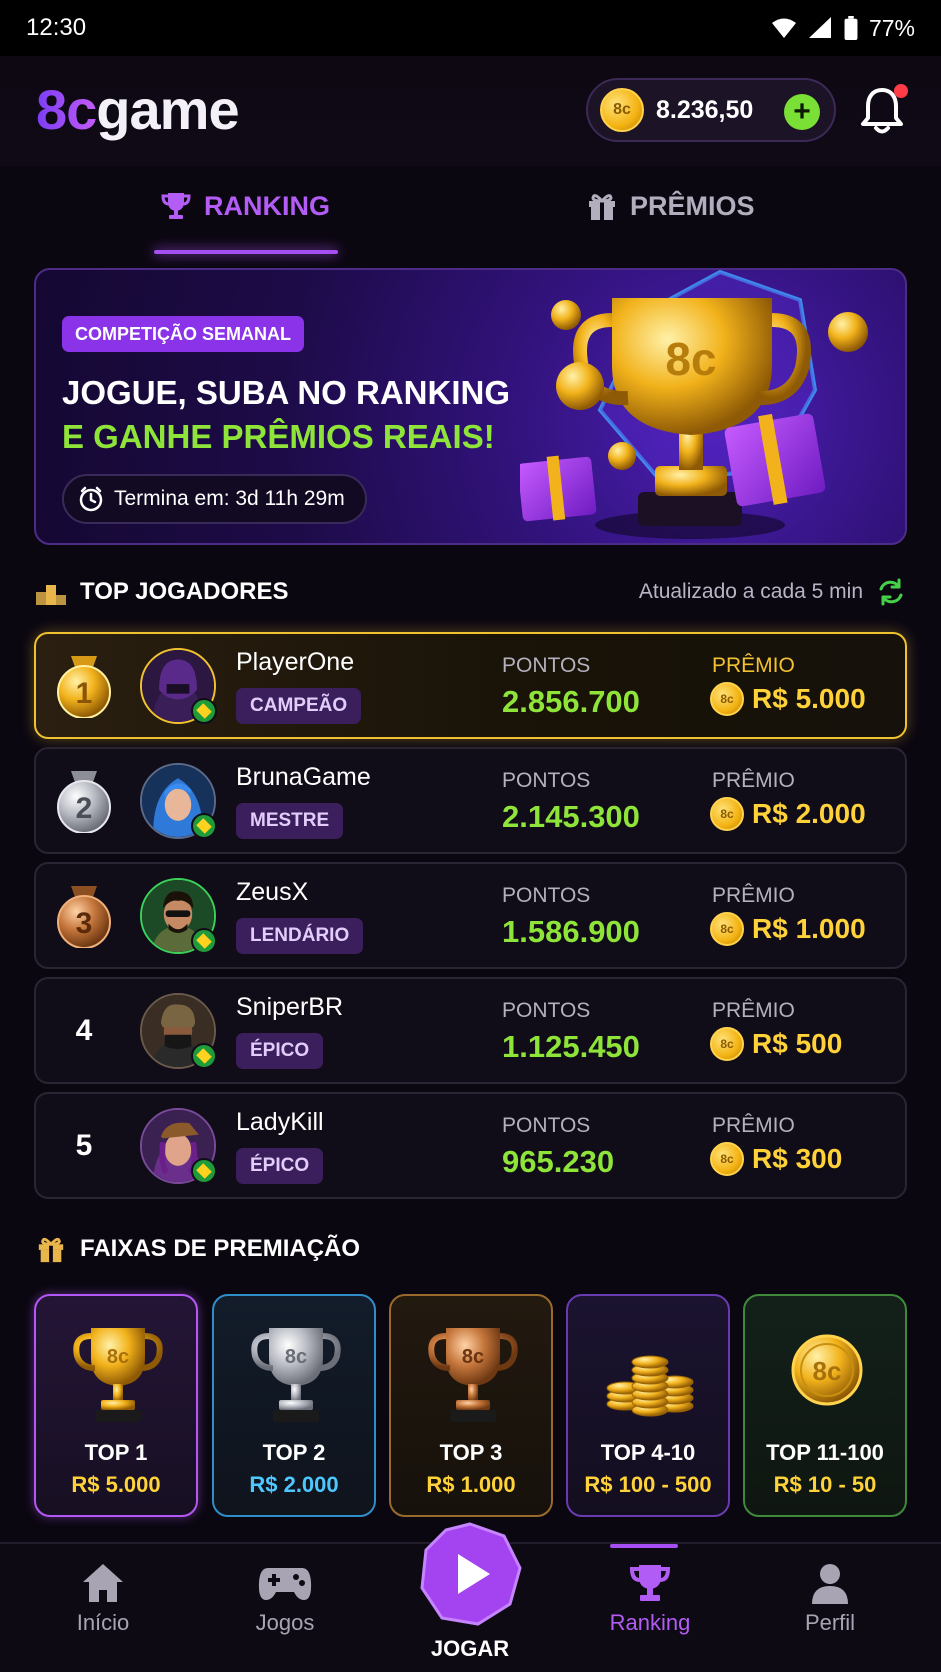  Describe the element at coordinates (84, 693) in the screenshot. I see `rank-number: 1` at that location.